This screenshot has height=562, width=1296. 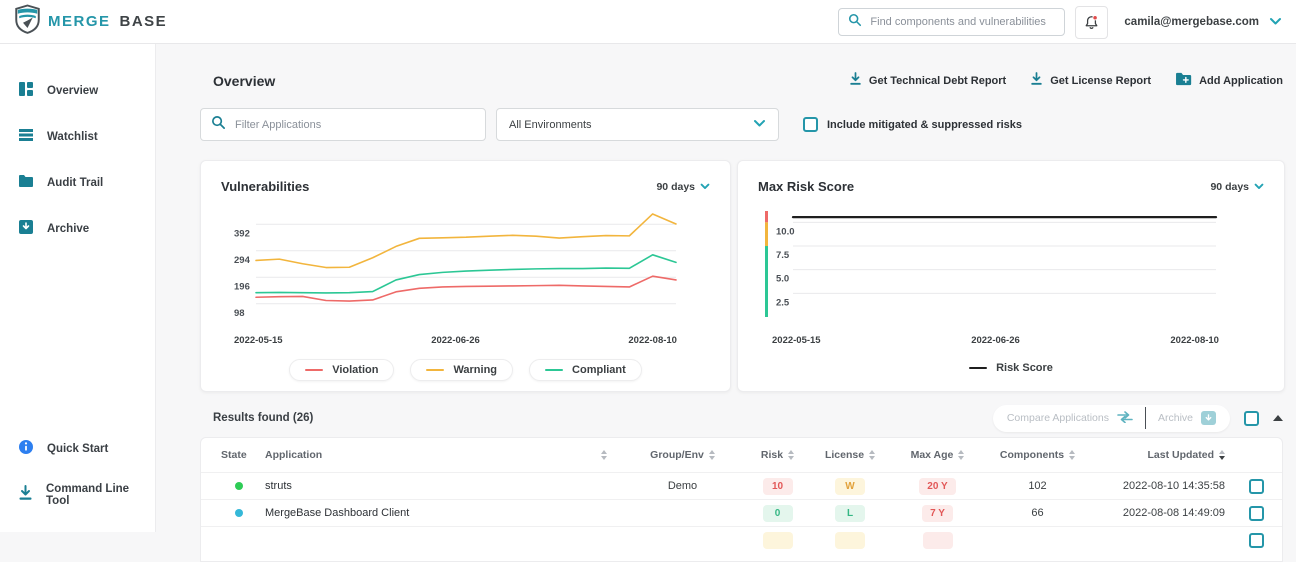 What do you see at coordinates (937, 513) in the screenshot?
I see `max-age-badge: 7 Y` at bounding box center [937, 513].